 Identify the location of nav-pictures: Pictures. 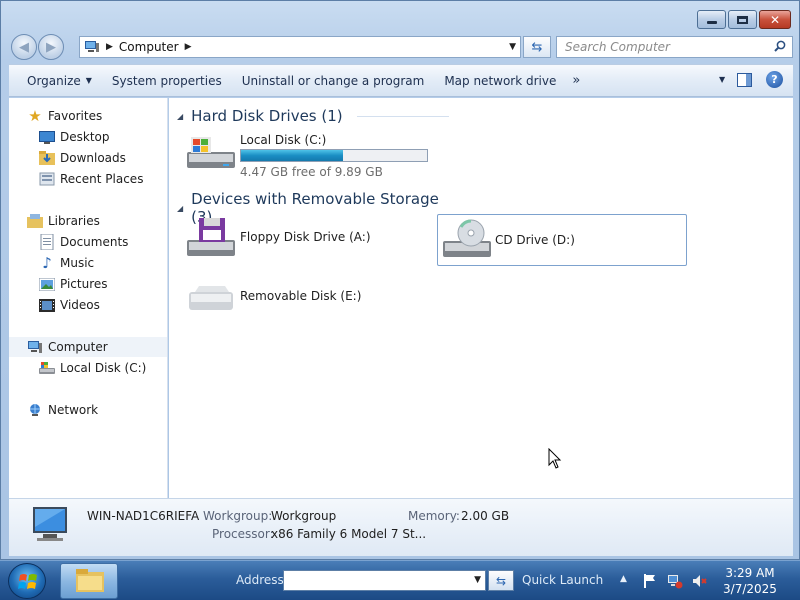
(73, 284).